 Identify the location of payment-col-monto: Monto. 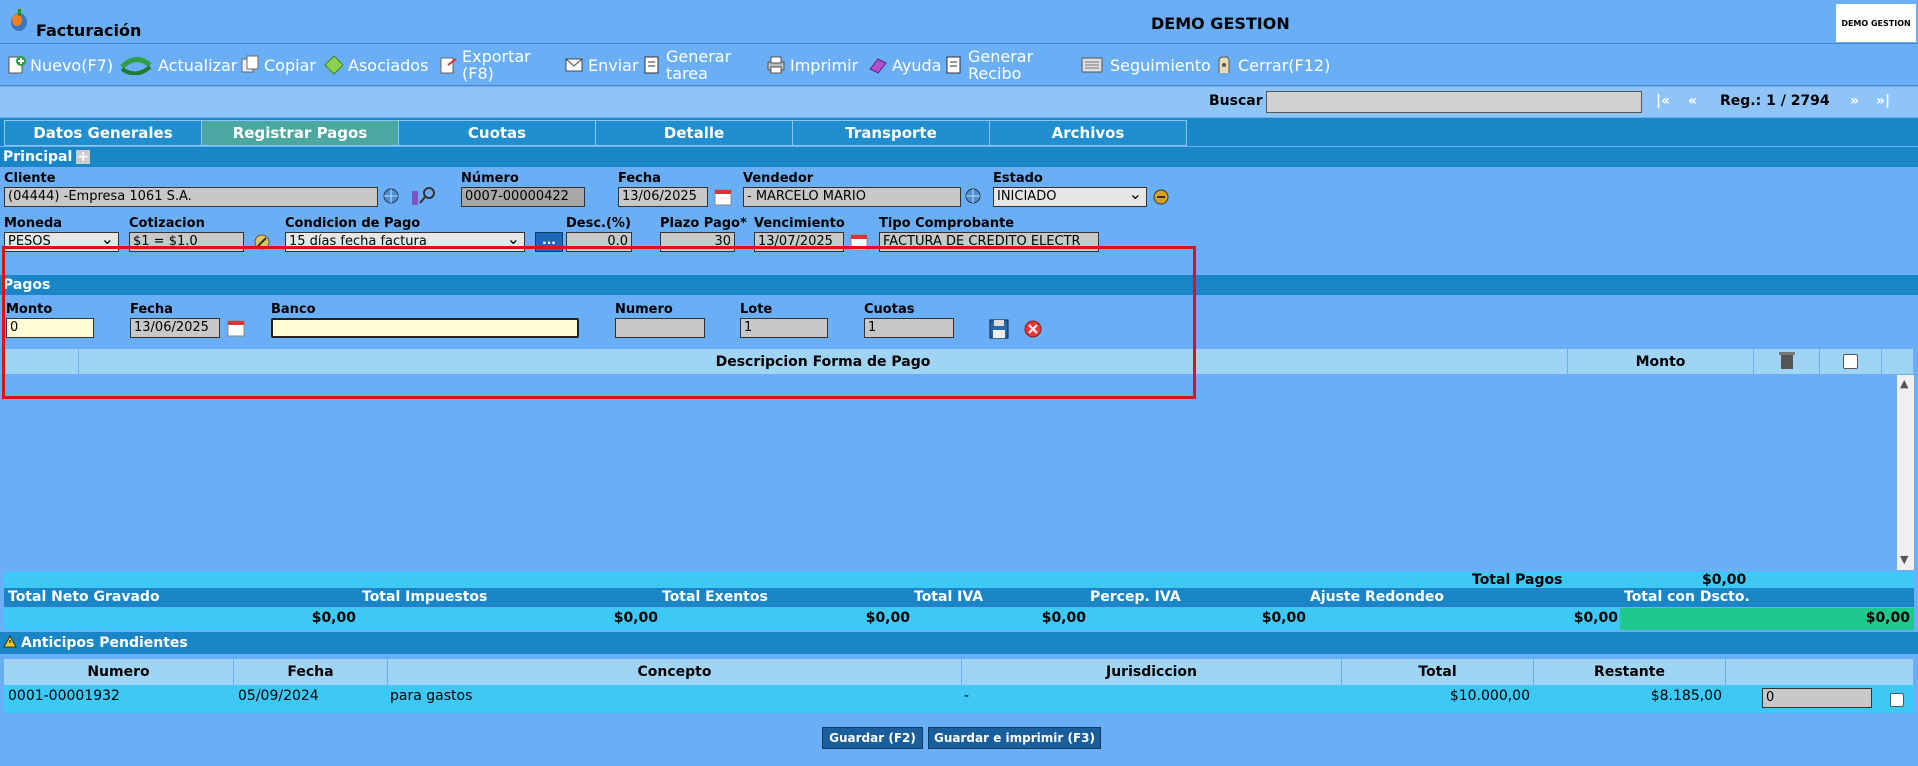
(1661, 361).